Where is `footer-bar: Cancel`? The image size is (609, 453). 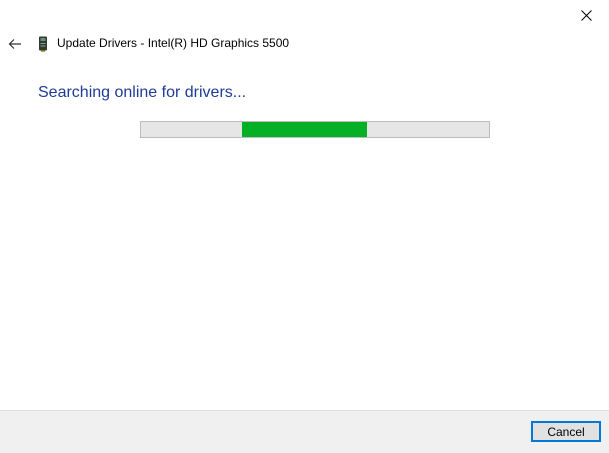
footer-bar: Cancel is located at coordinates (304, 431).